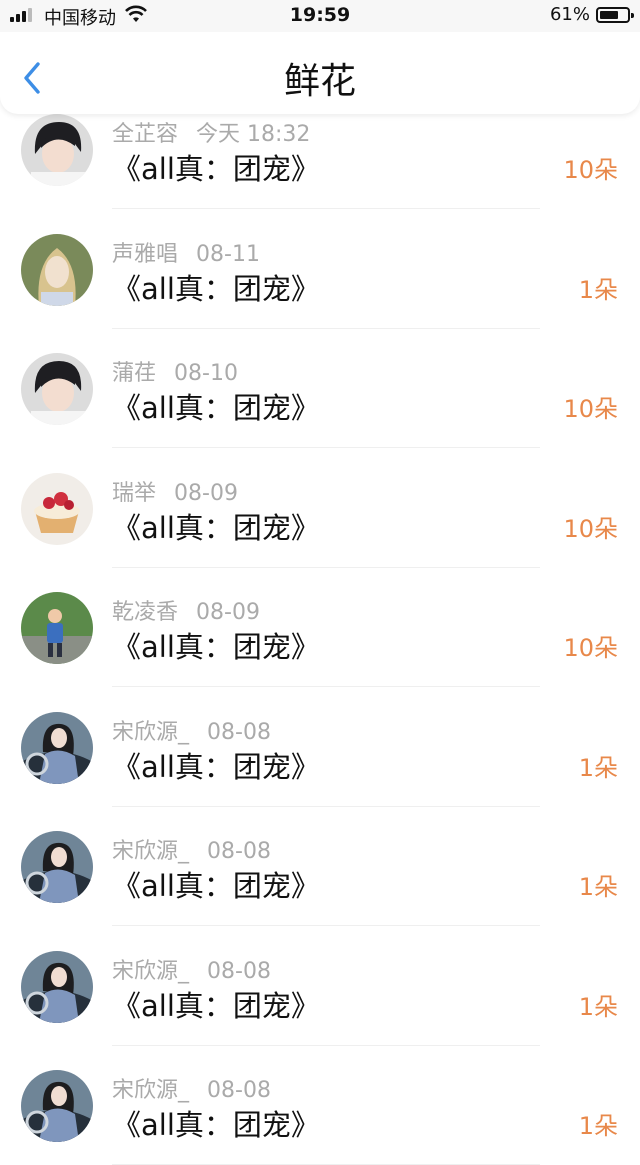 This screenshot has height=1165, width=640. Describe the element at coordinates (134, 493) in the screenshot. I see `sender-name: 瑞举` at that location.